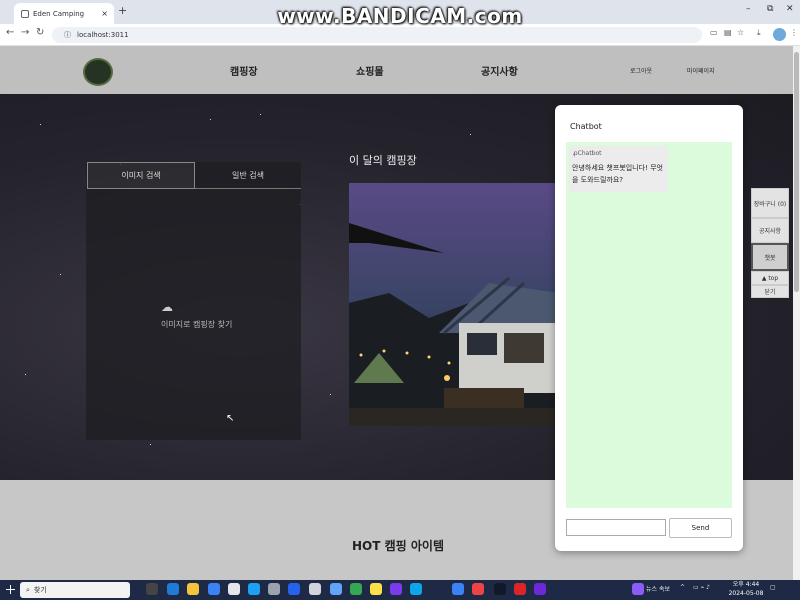 This screenshot has height=600, width=800. I want to click on store-icon, so click(214, 589).